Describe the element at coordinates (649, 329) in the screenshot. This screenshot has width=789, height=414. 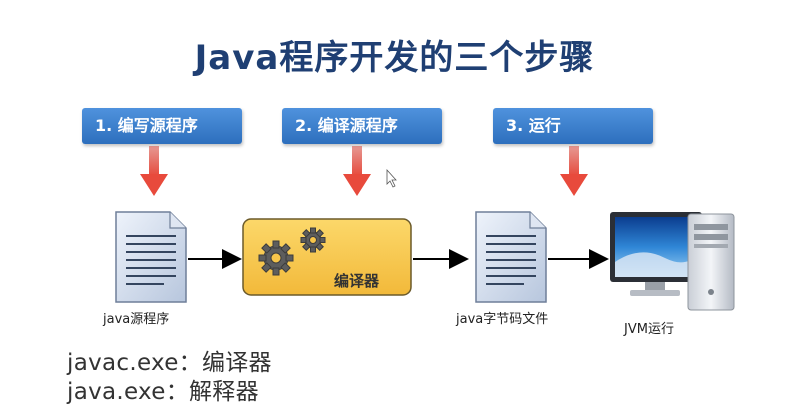
I see `jvm-caption: JVM运行` at that location.